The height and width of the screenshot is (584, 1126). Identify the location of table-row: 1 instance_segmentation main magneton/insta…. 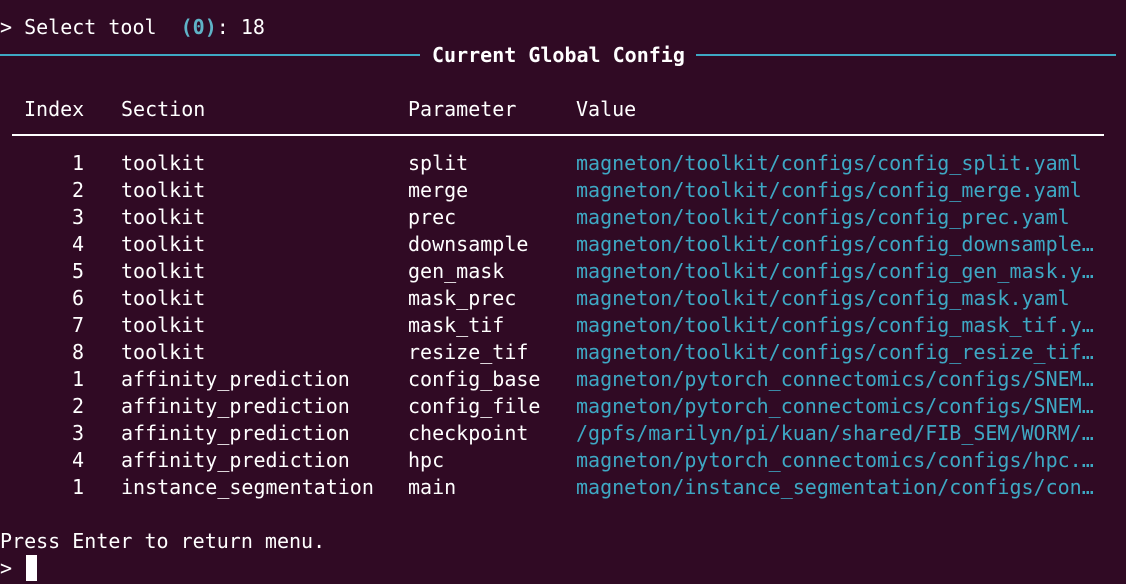
(563, 487).